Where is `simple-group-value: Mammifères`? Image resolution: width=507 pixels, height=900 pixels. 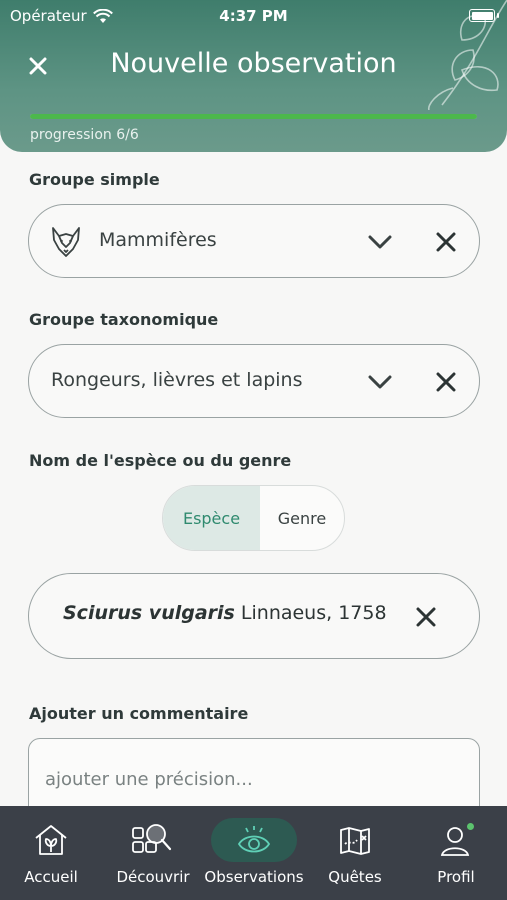 simple-group-value: Mammifères is located at coordinates (158, 240).